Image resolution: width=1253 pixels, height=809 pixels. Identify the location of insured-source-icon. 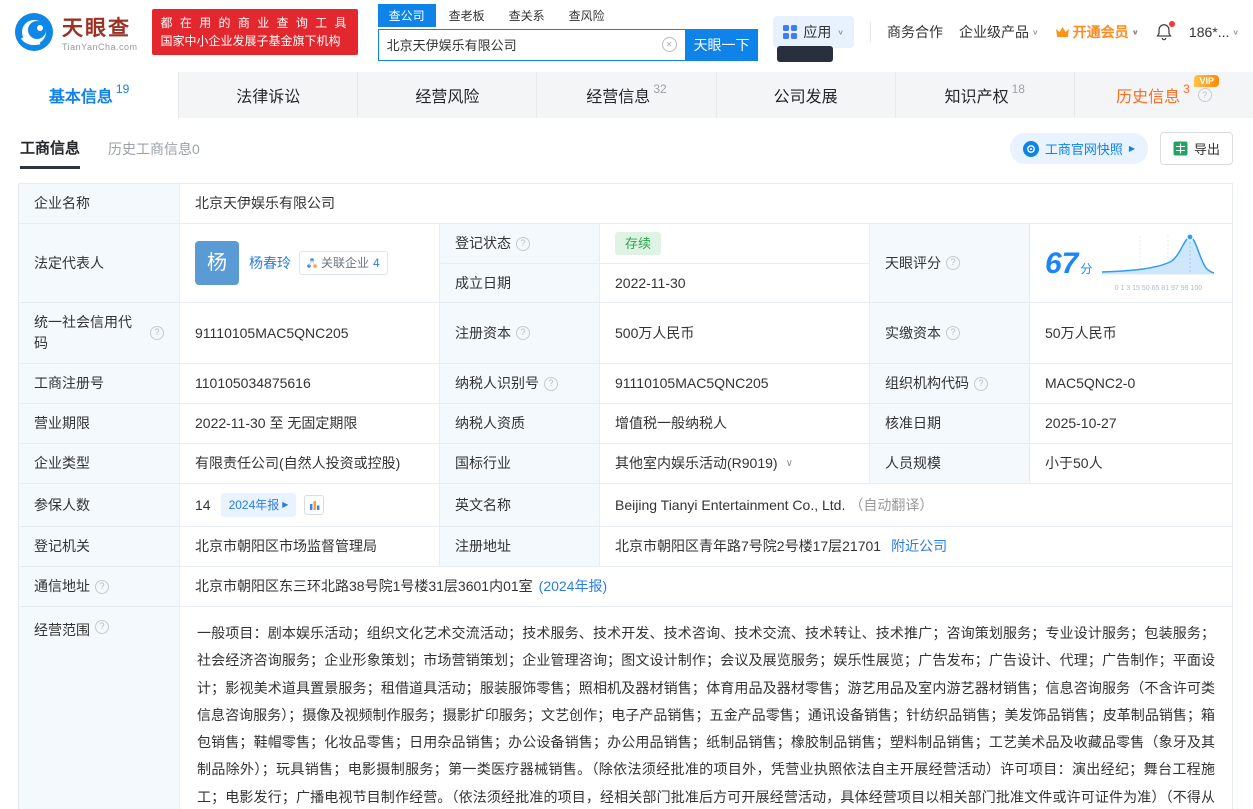
(314, 505).